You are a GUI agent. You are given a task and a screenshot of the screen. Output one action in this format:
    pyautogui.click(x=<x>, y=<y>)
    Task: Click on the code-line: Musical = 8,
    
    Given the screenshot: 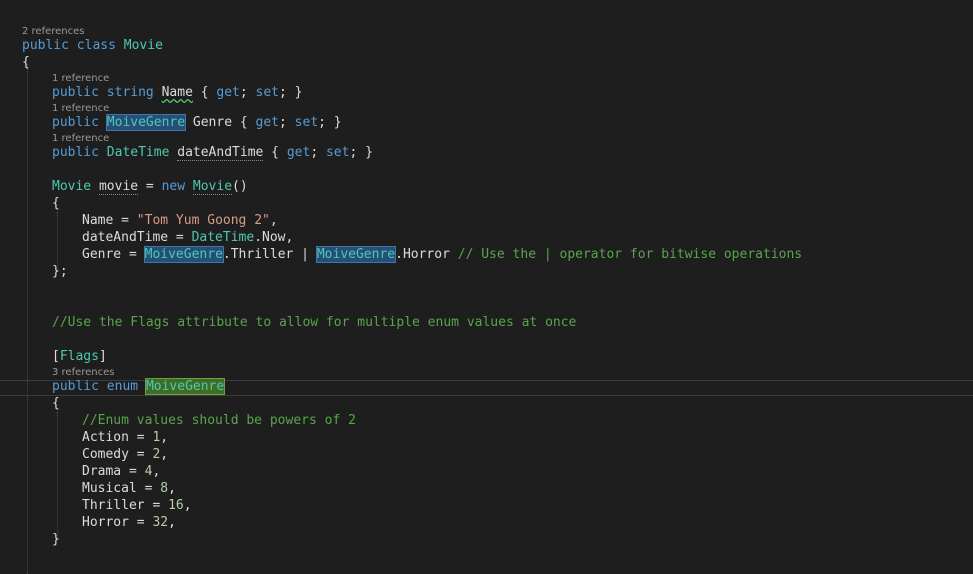 What is the action you would take?
    pyautogui.click(x=129, y=488)
    